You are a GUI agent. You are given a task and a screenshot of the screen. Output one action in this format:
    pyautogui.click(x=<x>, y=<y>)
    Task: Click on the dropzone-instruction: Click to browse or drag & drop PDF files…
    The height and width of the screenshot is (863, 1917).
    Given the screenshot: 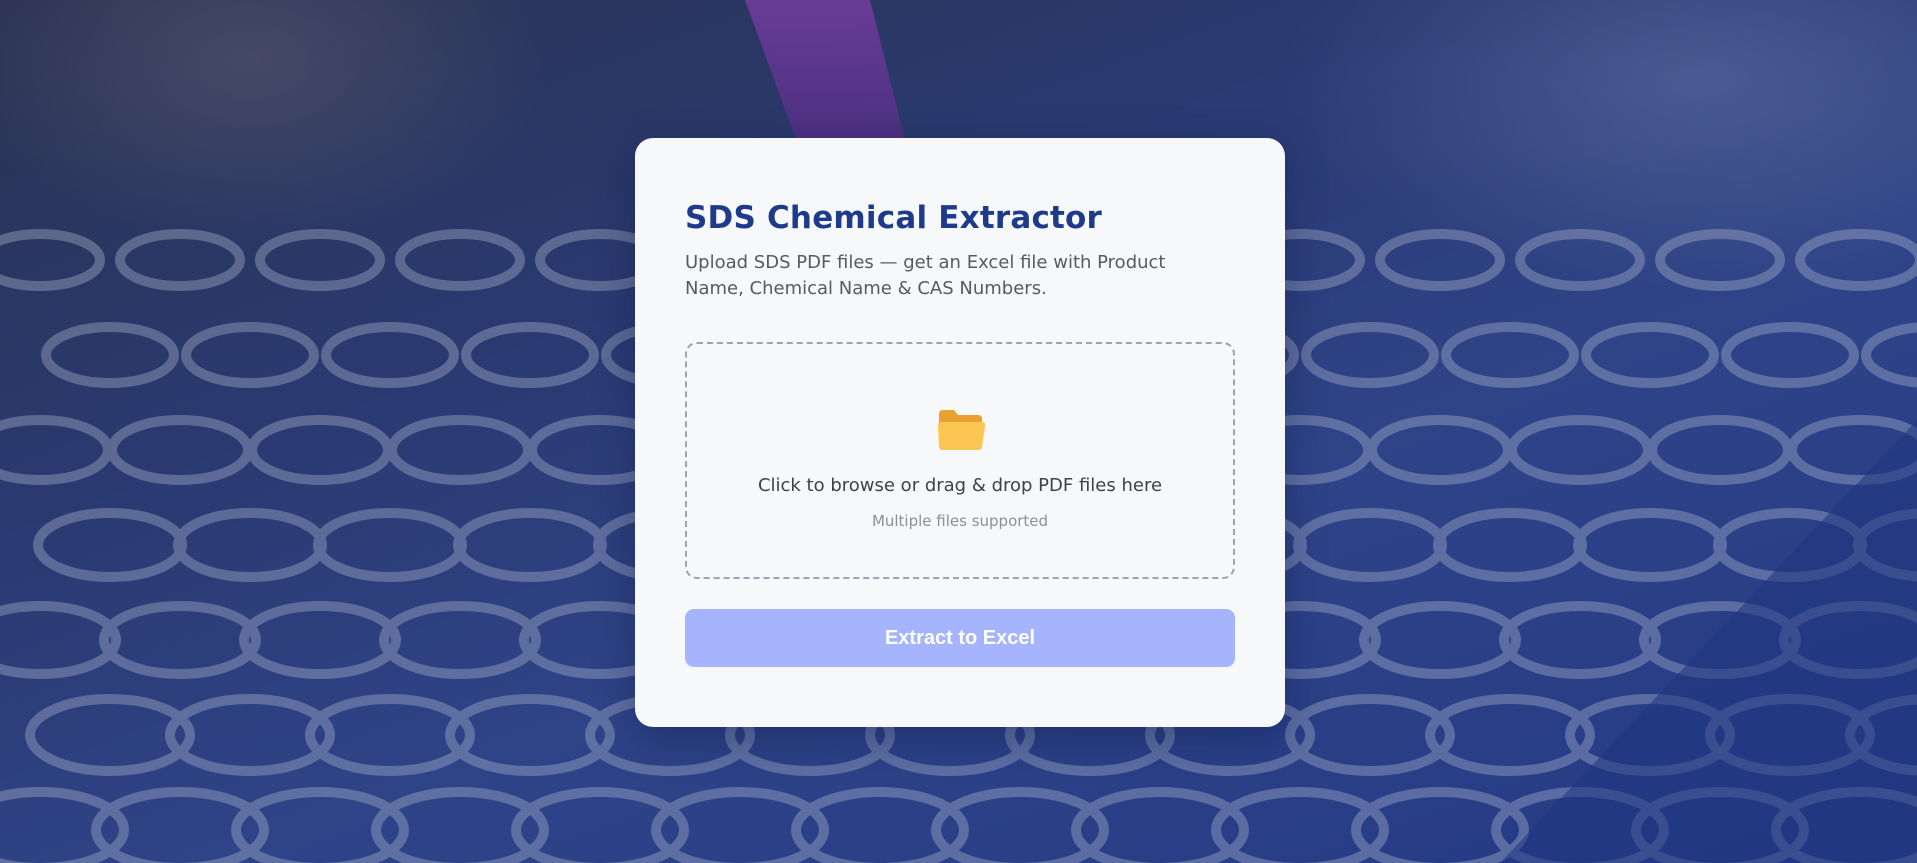 What is the action you would take?
    pyautogui.click(x=960, y=485)
    